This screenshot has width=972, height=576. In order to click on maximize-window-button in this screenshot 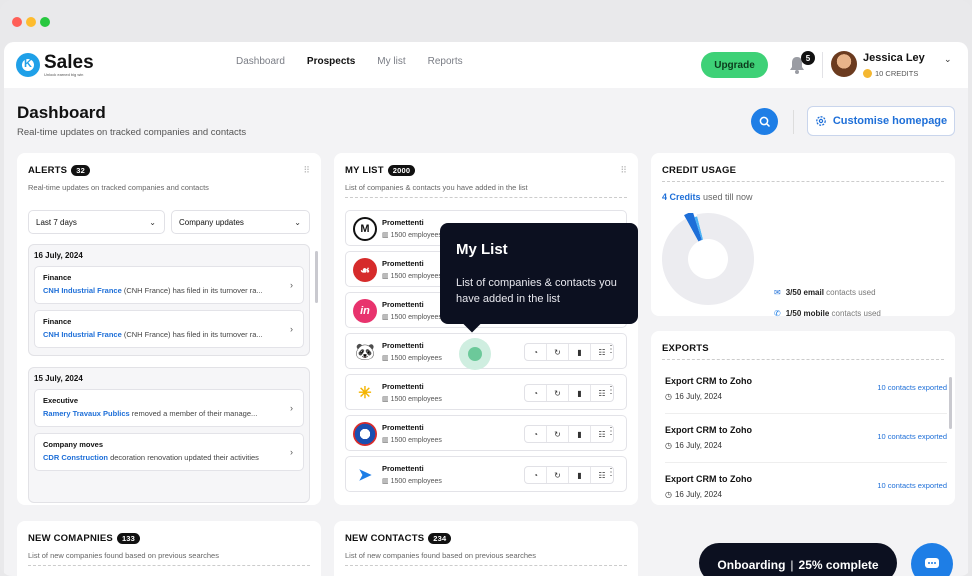, I will do `click(45, 22)`.